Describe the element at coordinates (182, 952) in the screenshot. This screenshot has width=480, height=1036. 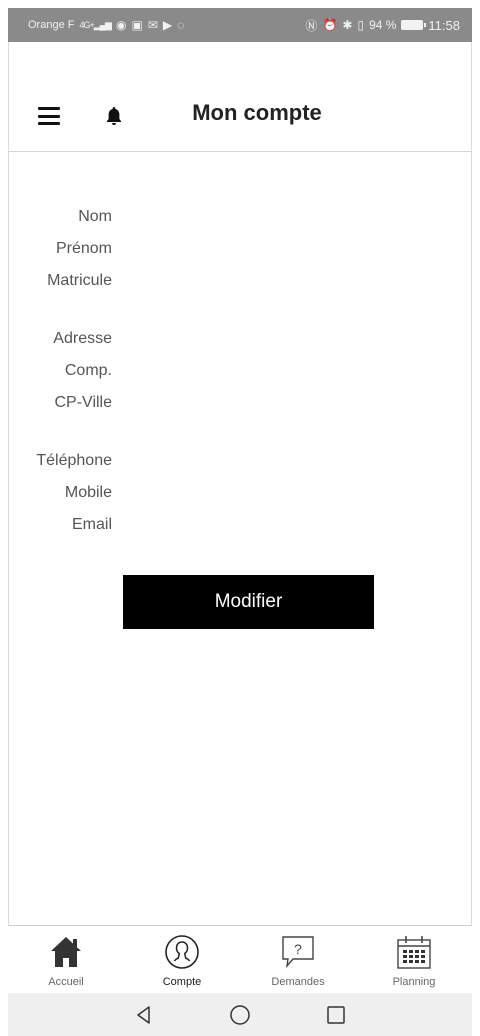
I see `user-circle-icon` at that location.